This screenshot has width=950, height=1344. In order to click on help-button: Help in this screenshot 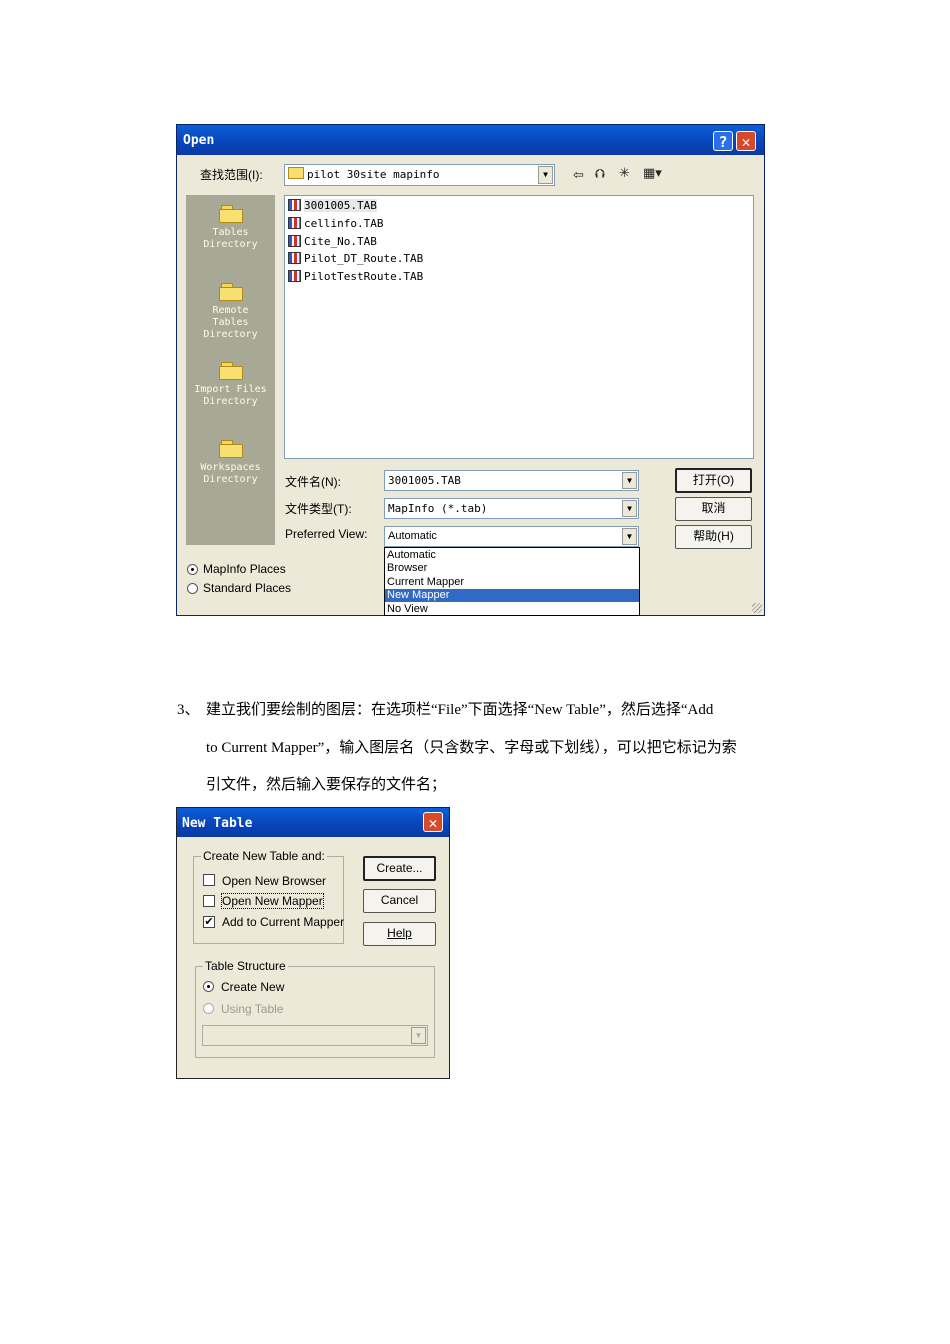, I will do `click(399, 934)`.